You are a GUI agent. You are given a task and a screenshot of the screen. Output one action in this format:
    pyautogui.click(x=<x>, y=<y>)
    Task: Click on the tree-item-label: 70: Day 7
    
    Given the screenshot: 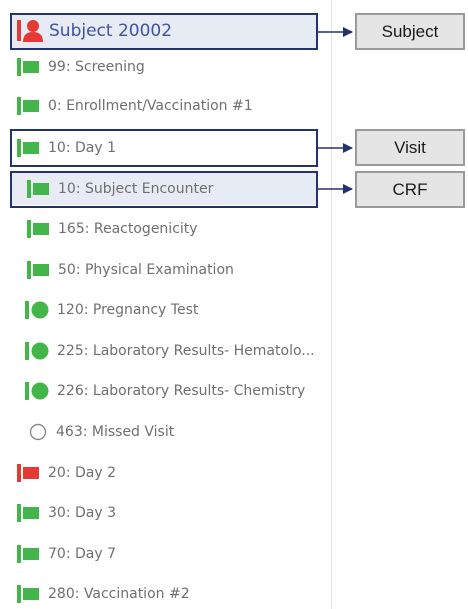 What is the action you would take?
    pyautogui.click(x=82, y=554)
    